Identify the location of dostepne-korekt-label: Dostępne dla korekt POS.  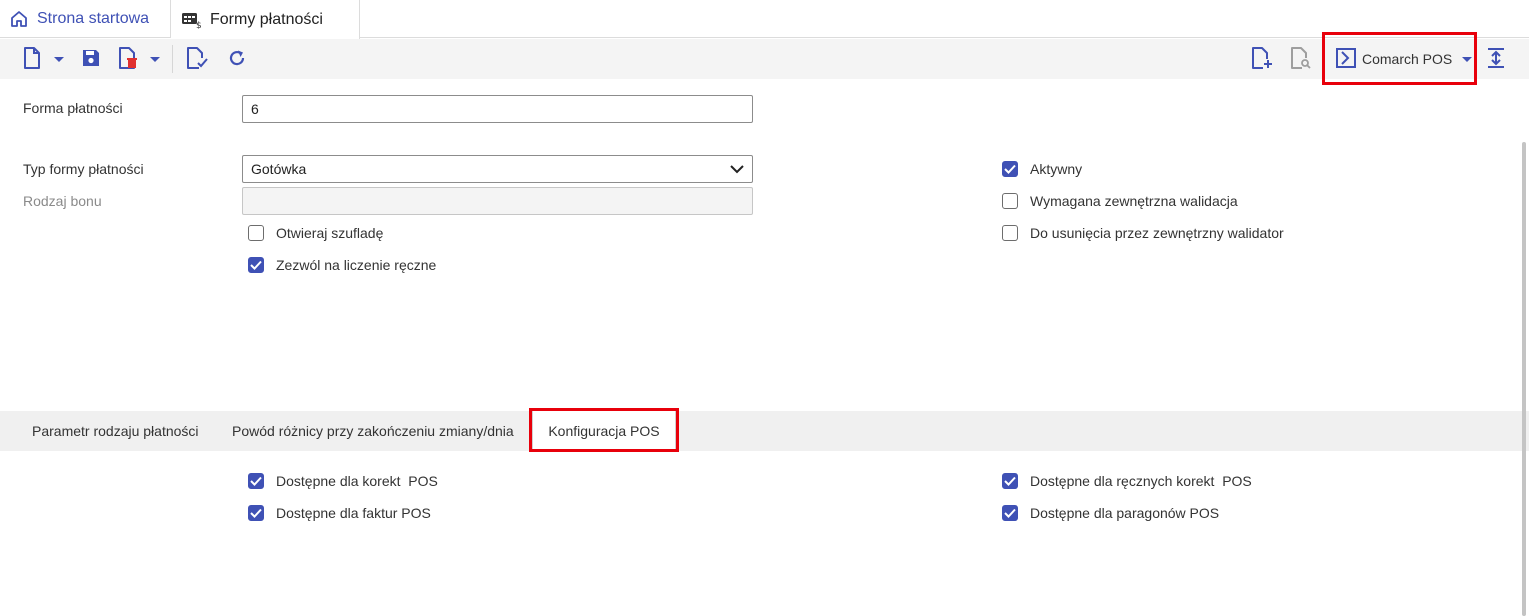
(357, 481).